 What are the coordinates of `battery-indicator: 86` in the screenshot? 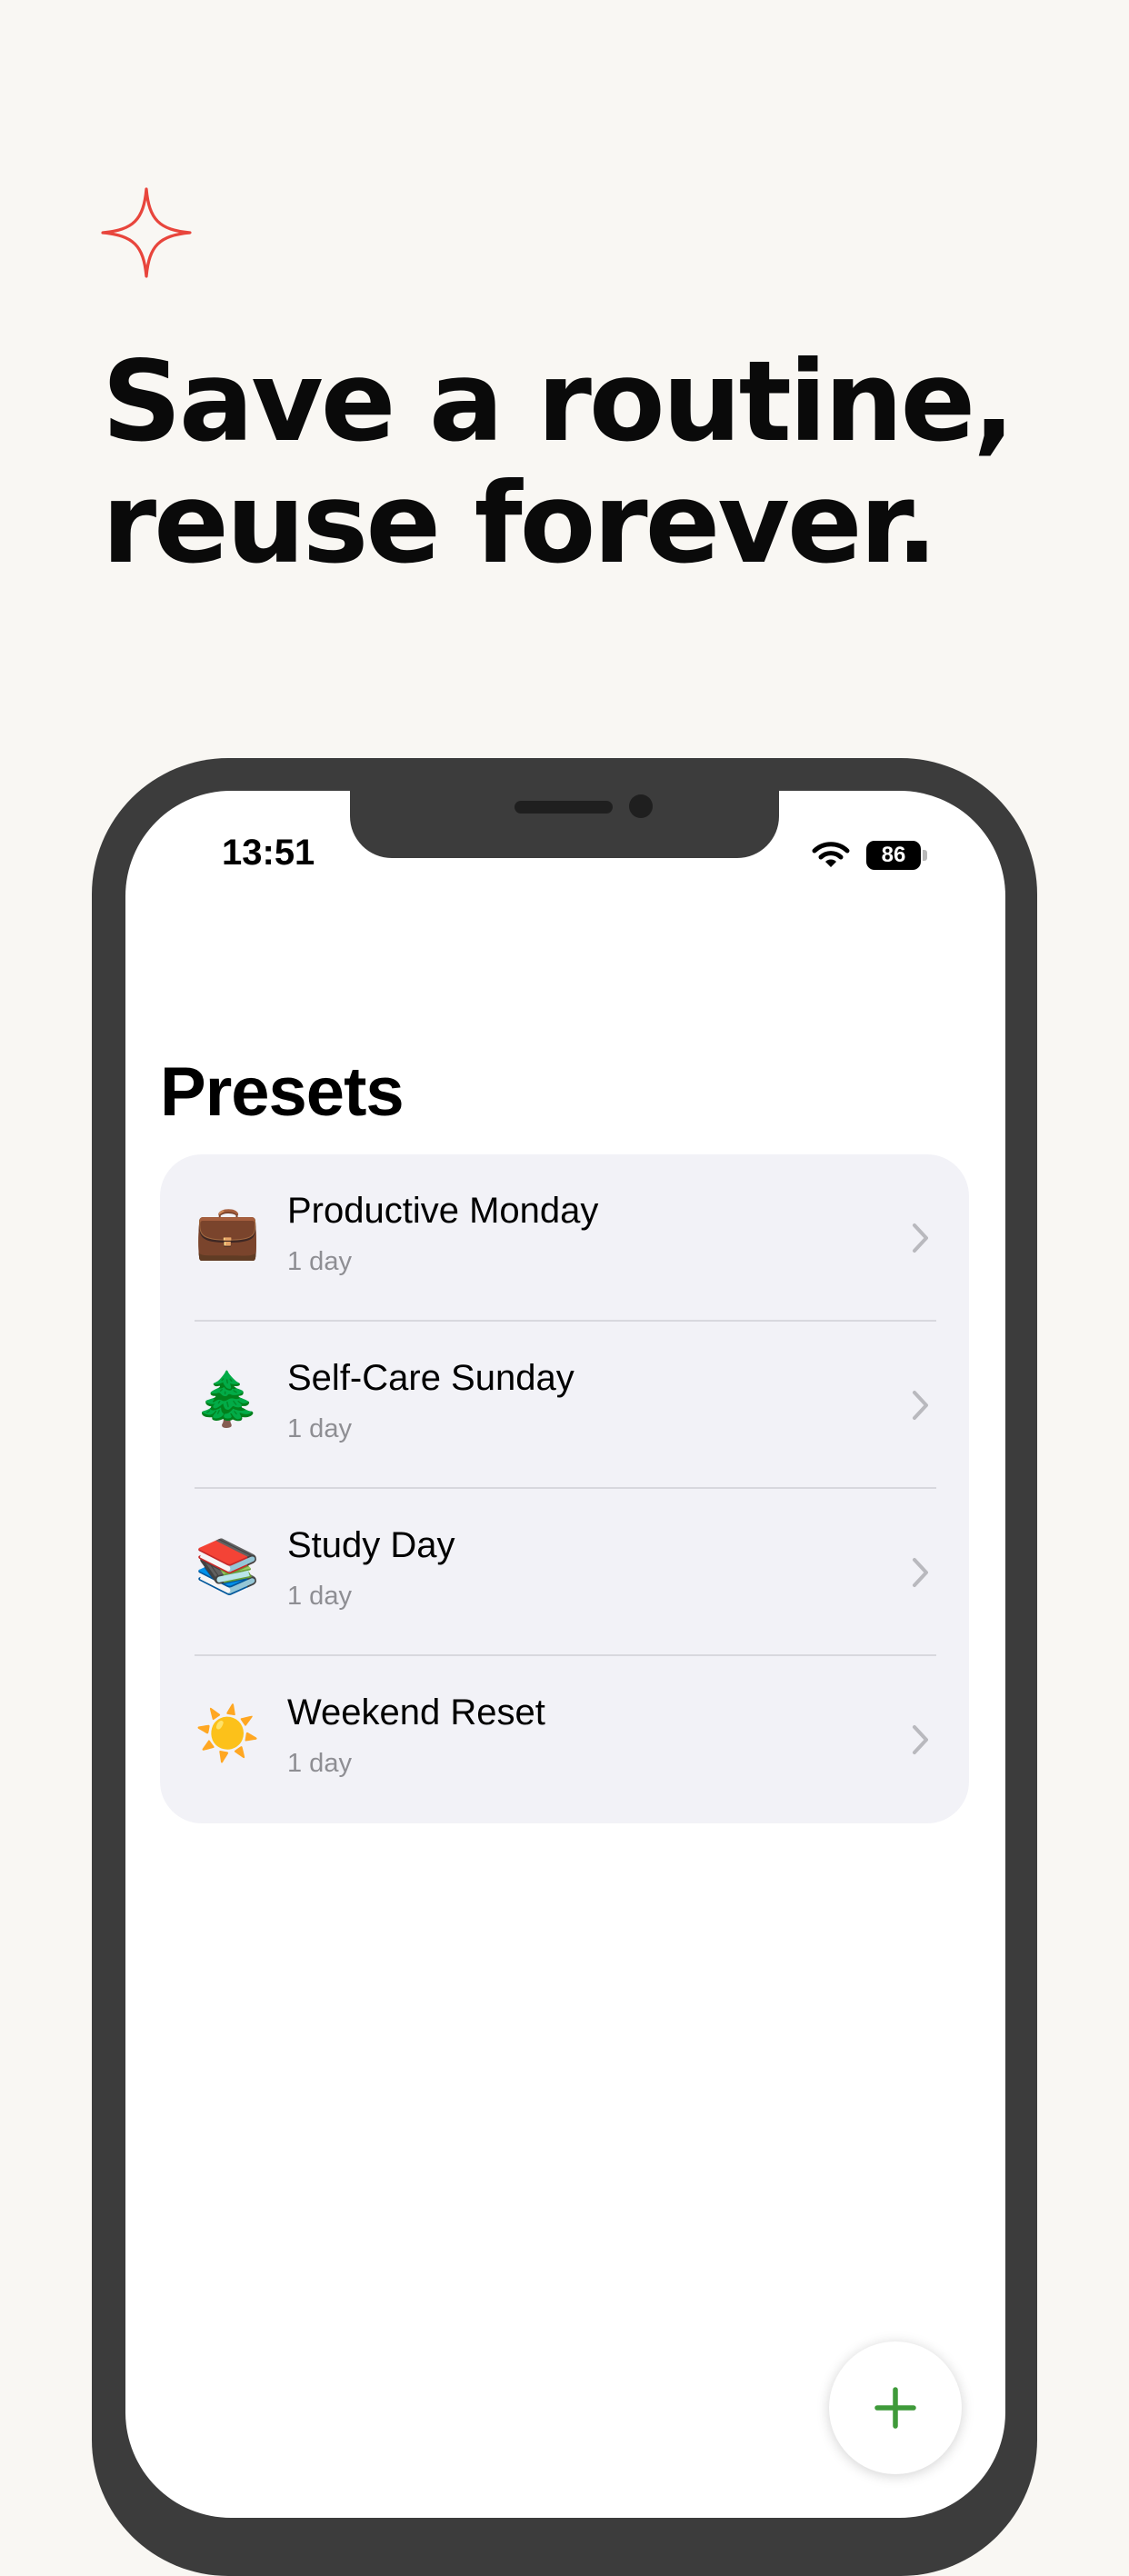 It's located at (897, 855).